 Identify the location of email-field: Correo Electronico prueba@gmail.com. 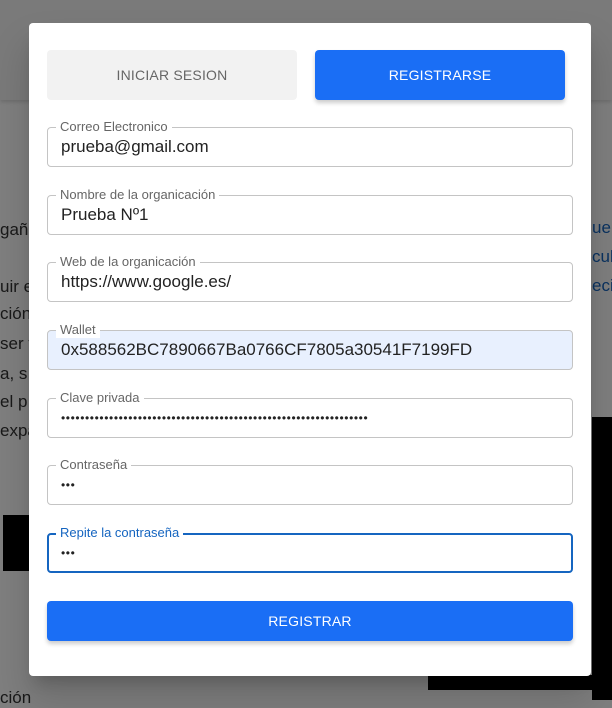
(310, 143).